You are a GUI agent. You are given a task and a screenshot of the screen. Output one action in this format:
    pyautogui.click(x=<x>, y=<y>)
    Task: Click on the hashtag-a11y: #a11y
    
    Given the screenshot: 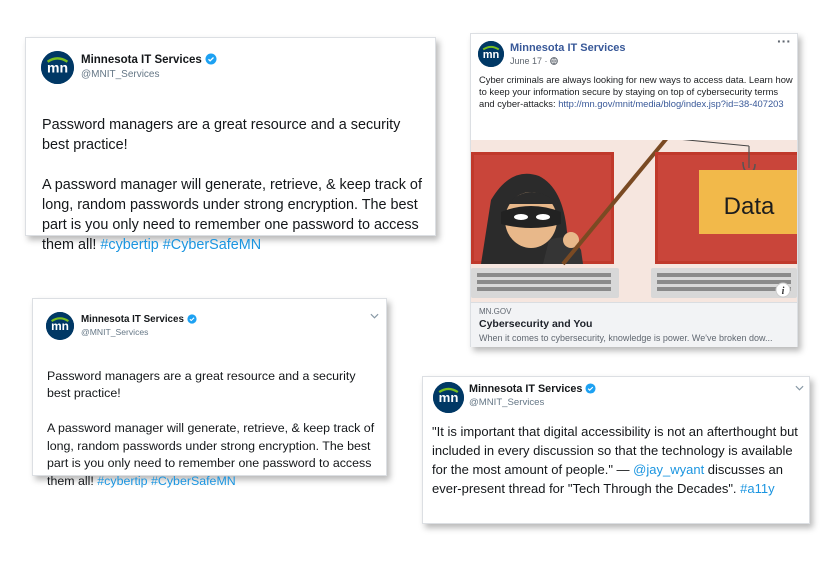 What is the action you would take?
    pyautogui.click(x=757, y=488)
    